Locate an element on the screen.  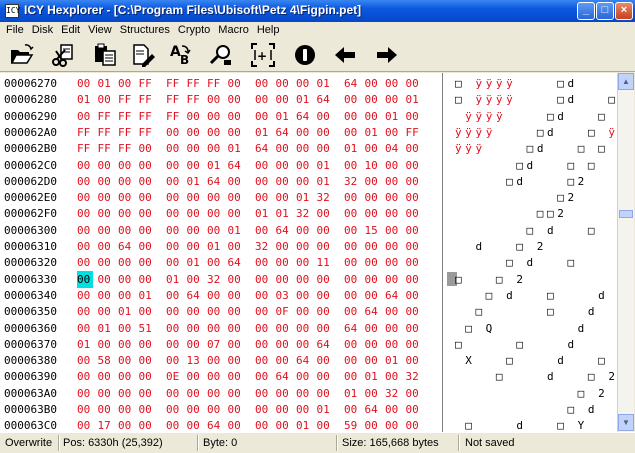
menu-view: View is located at coordinates (100, 30).